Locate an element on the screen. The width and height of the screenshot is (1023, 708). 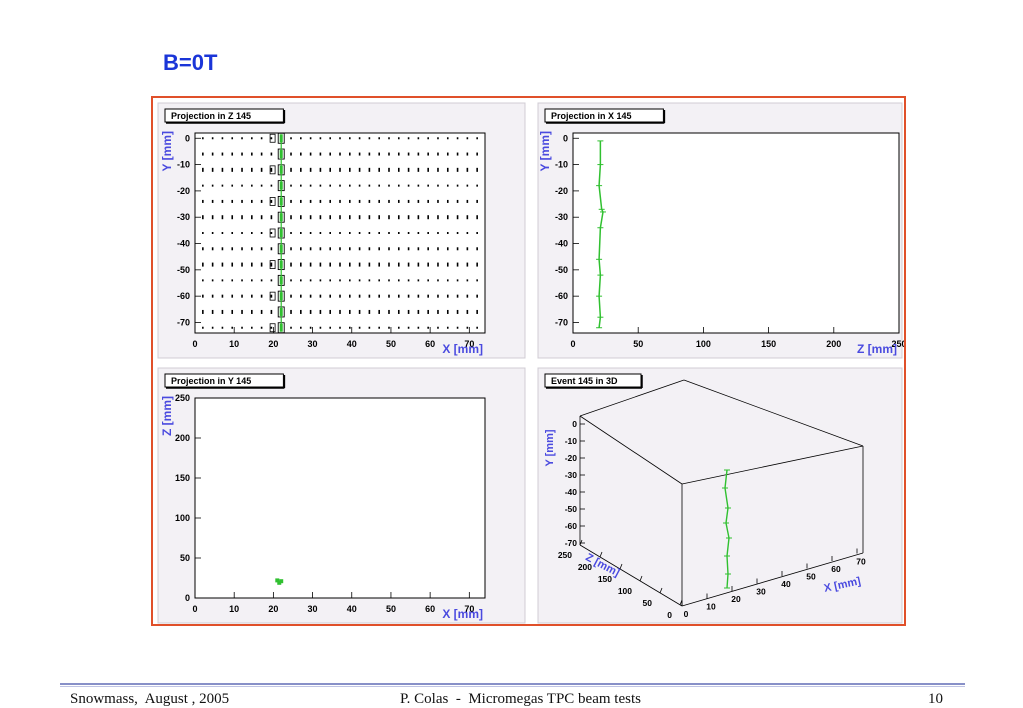
y-tick-label: -30 is located at coordinates (571, 475).